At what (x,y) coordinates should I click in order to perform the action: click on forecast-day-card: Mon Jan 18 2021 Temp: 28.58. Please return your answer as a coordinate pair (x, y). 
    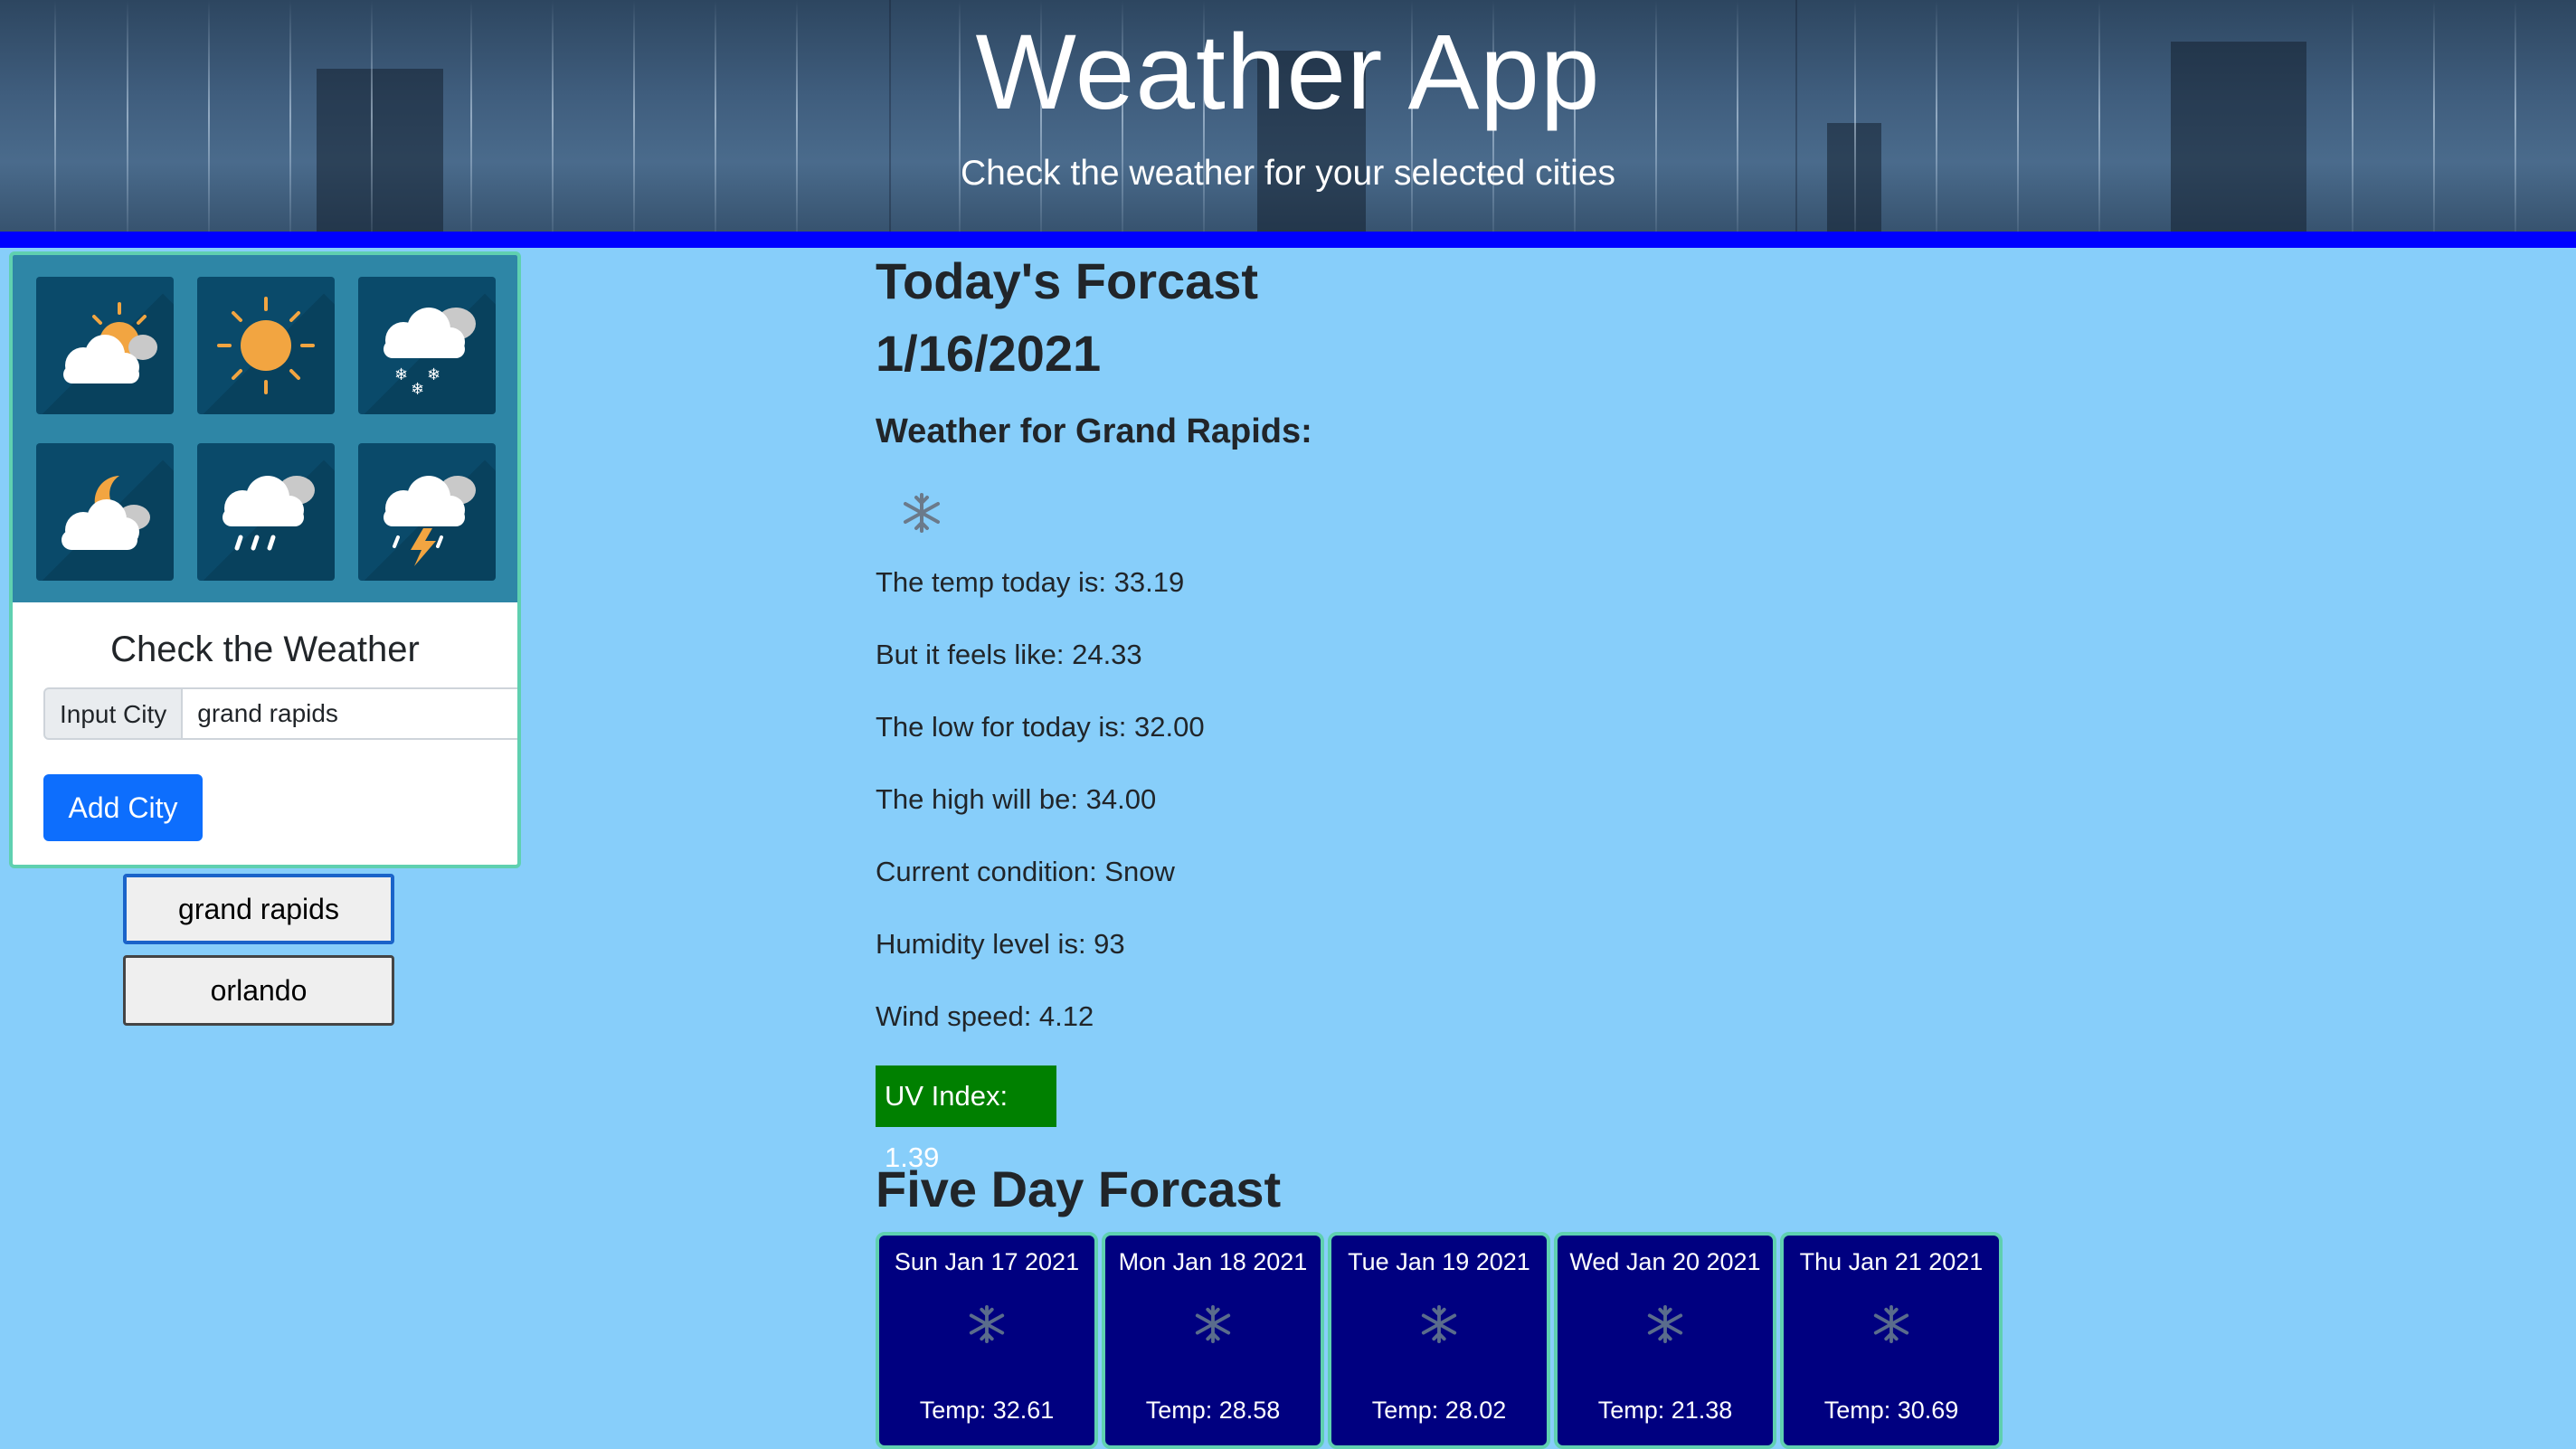
    Looking at the image, I should click on (1213, 1341).